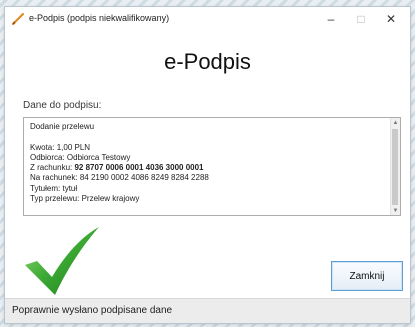  What do you see at coordinates (73, 147) in the screenshot?
I see `detail-value: 1,00 PLN` at bounding box center [73, 147].